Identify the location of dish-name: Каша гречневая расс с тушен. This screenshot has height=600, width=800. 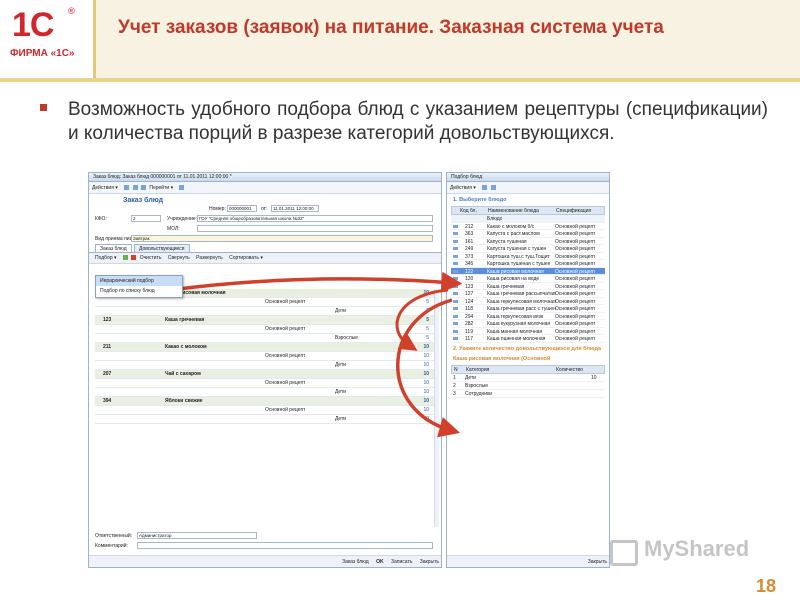
(521, 309).